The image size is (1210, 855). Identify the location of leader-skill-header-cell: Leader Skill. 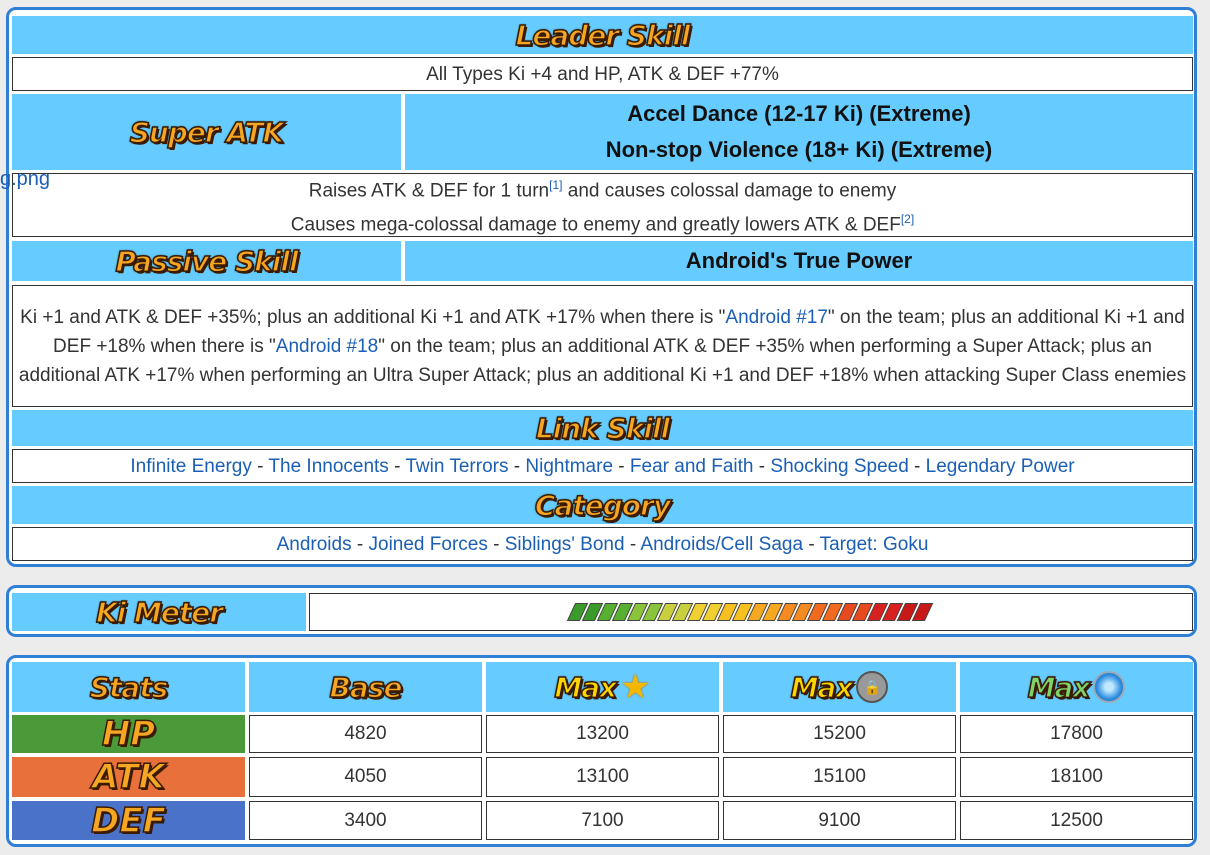
(602, 35).